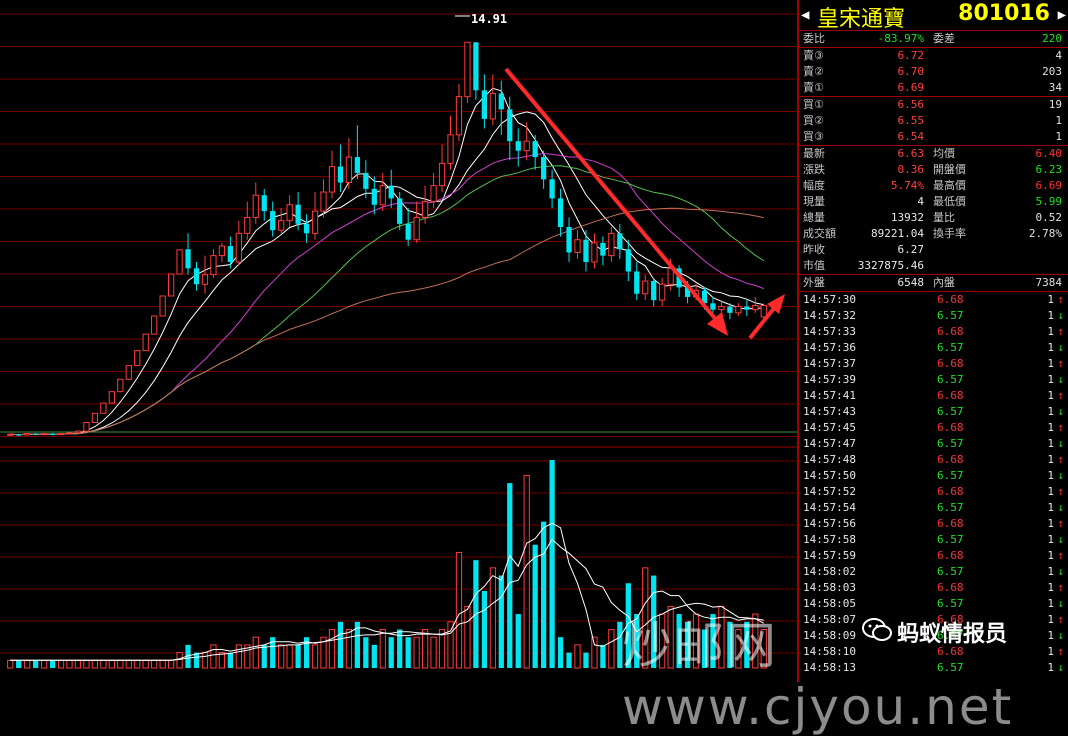 The height and width of the screenshot is (736, 1068). Describe the element at coordinates (944, 217) in the screenshot. I see `stat-label: 量比` at that location.